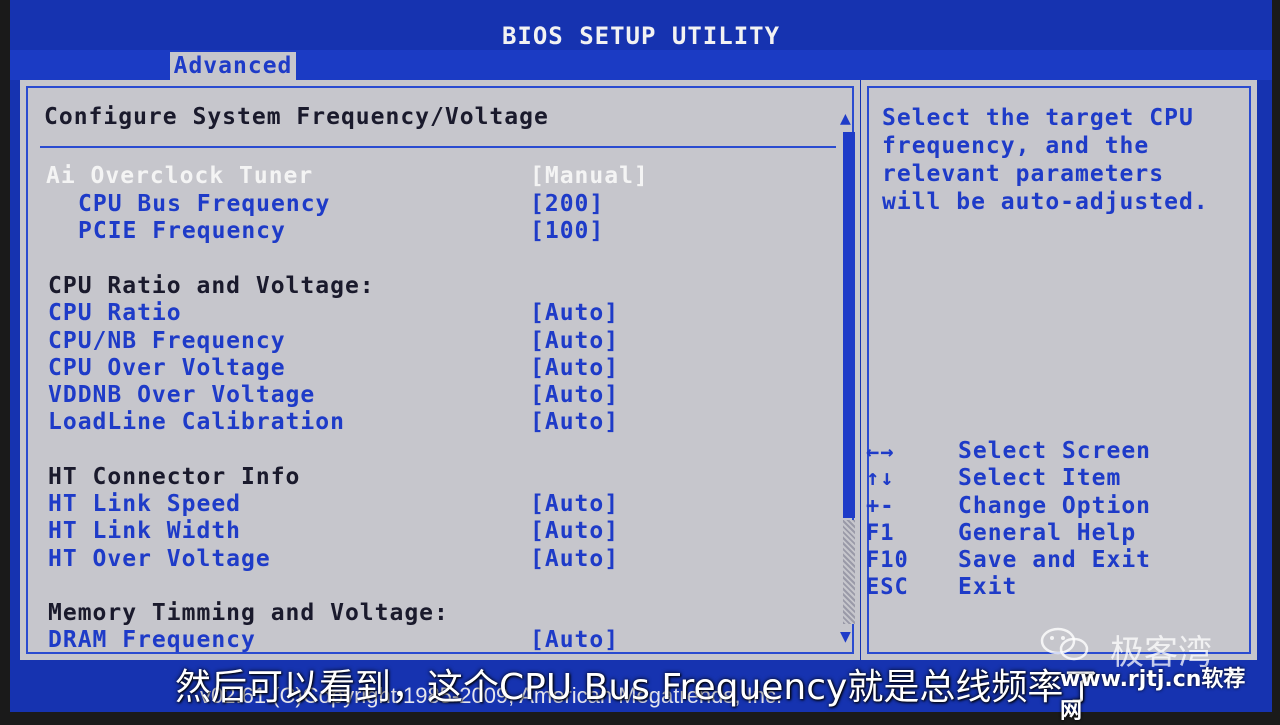  What do you see at coordinates (1064, 644) in the screenshot?
I see `wechat-icon` at bounding box center [1064, 644].